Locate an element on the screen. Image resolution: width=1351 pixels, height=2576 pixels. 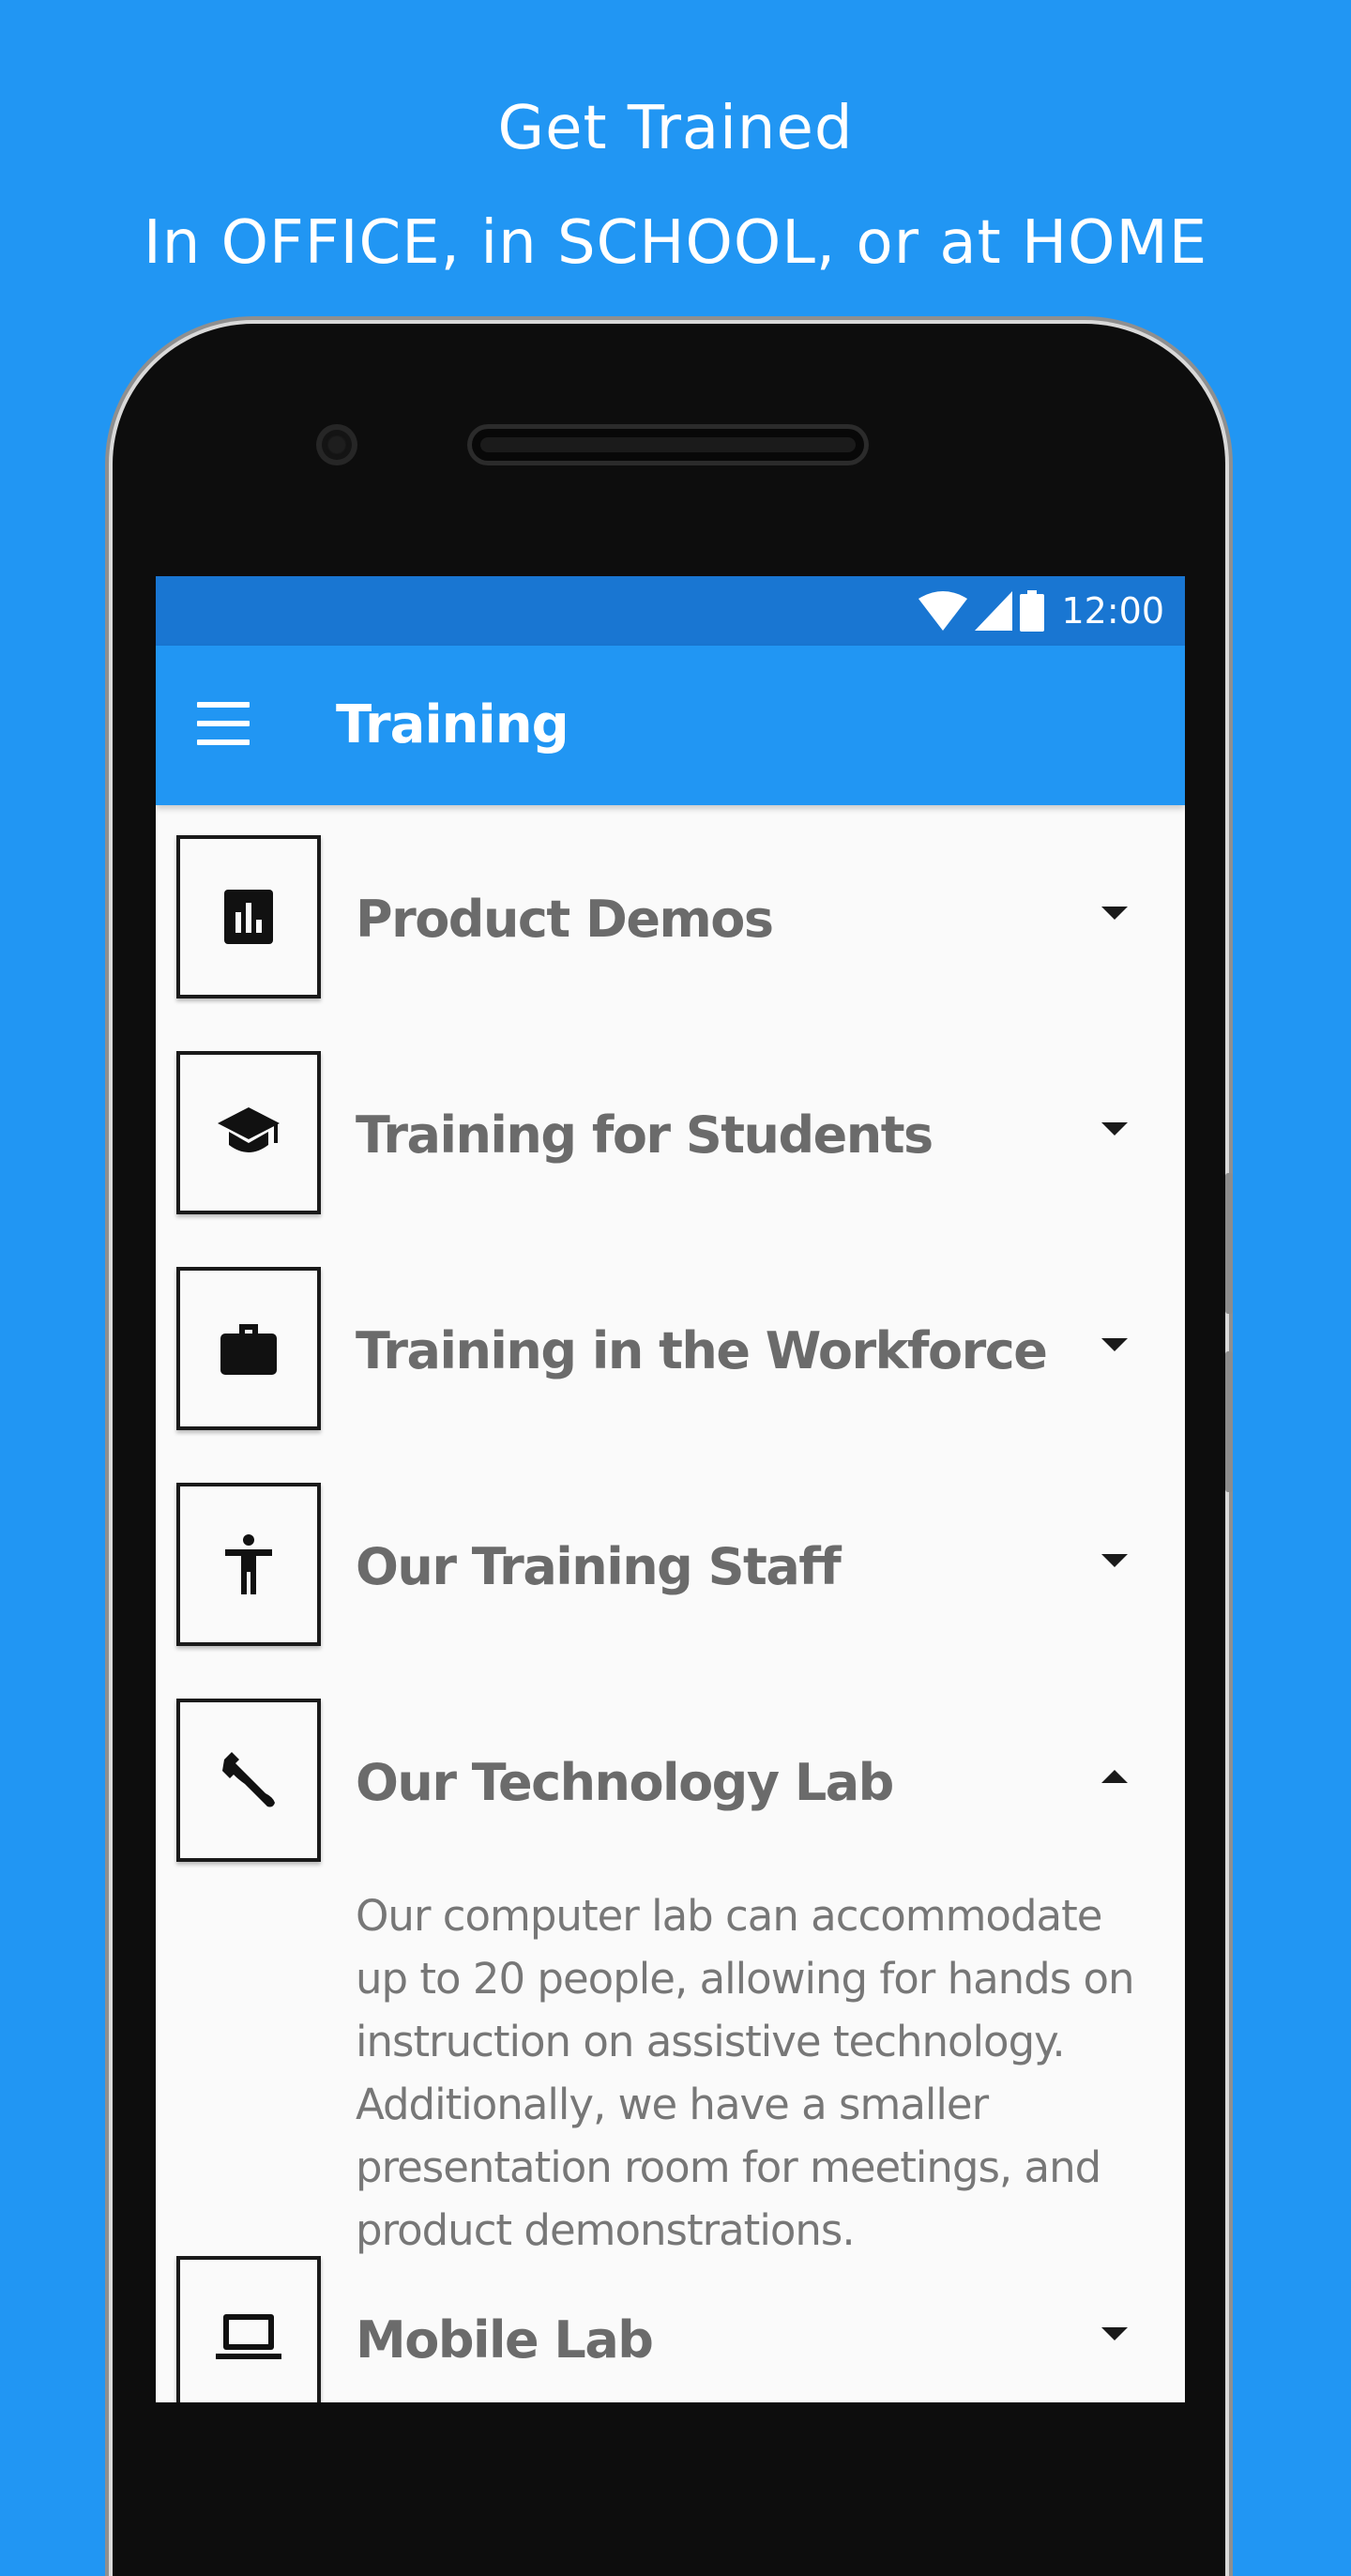
briefcase-icon is located at coordinates (249, 1349).